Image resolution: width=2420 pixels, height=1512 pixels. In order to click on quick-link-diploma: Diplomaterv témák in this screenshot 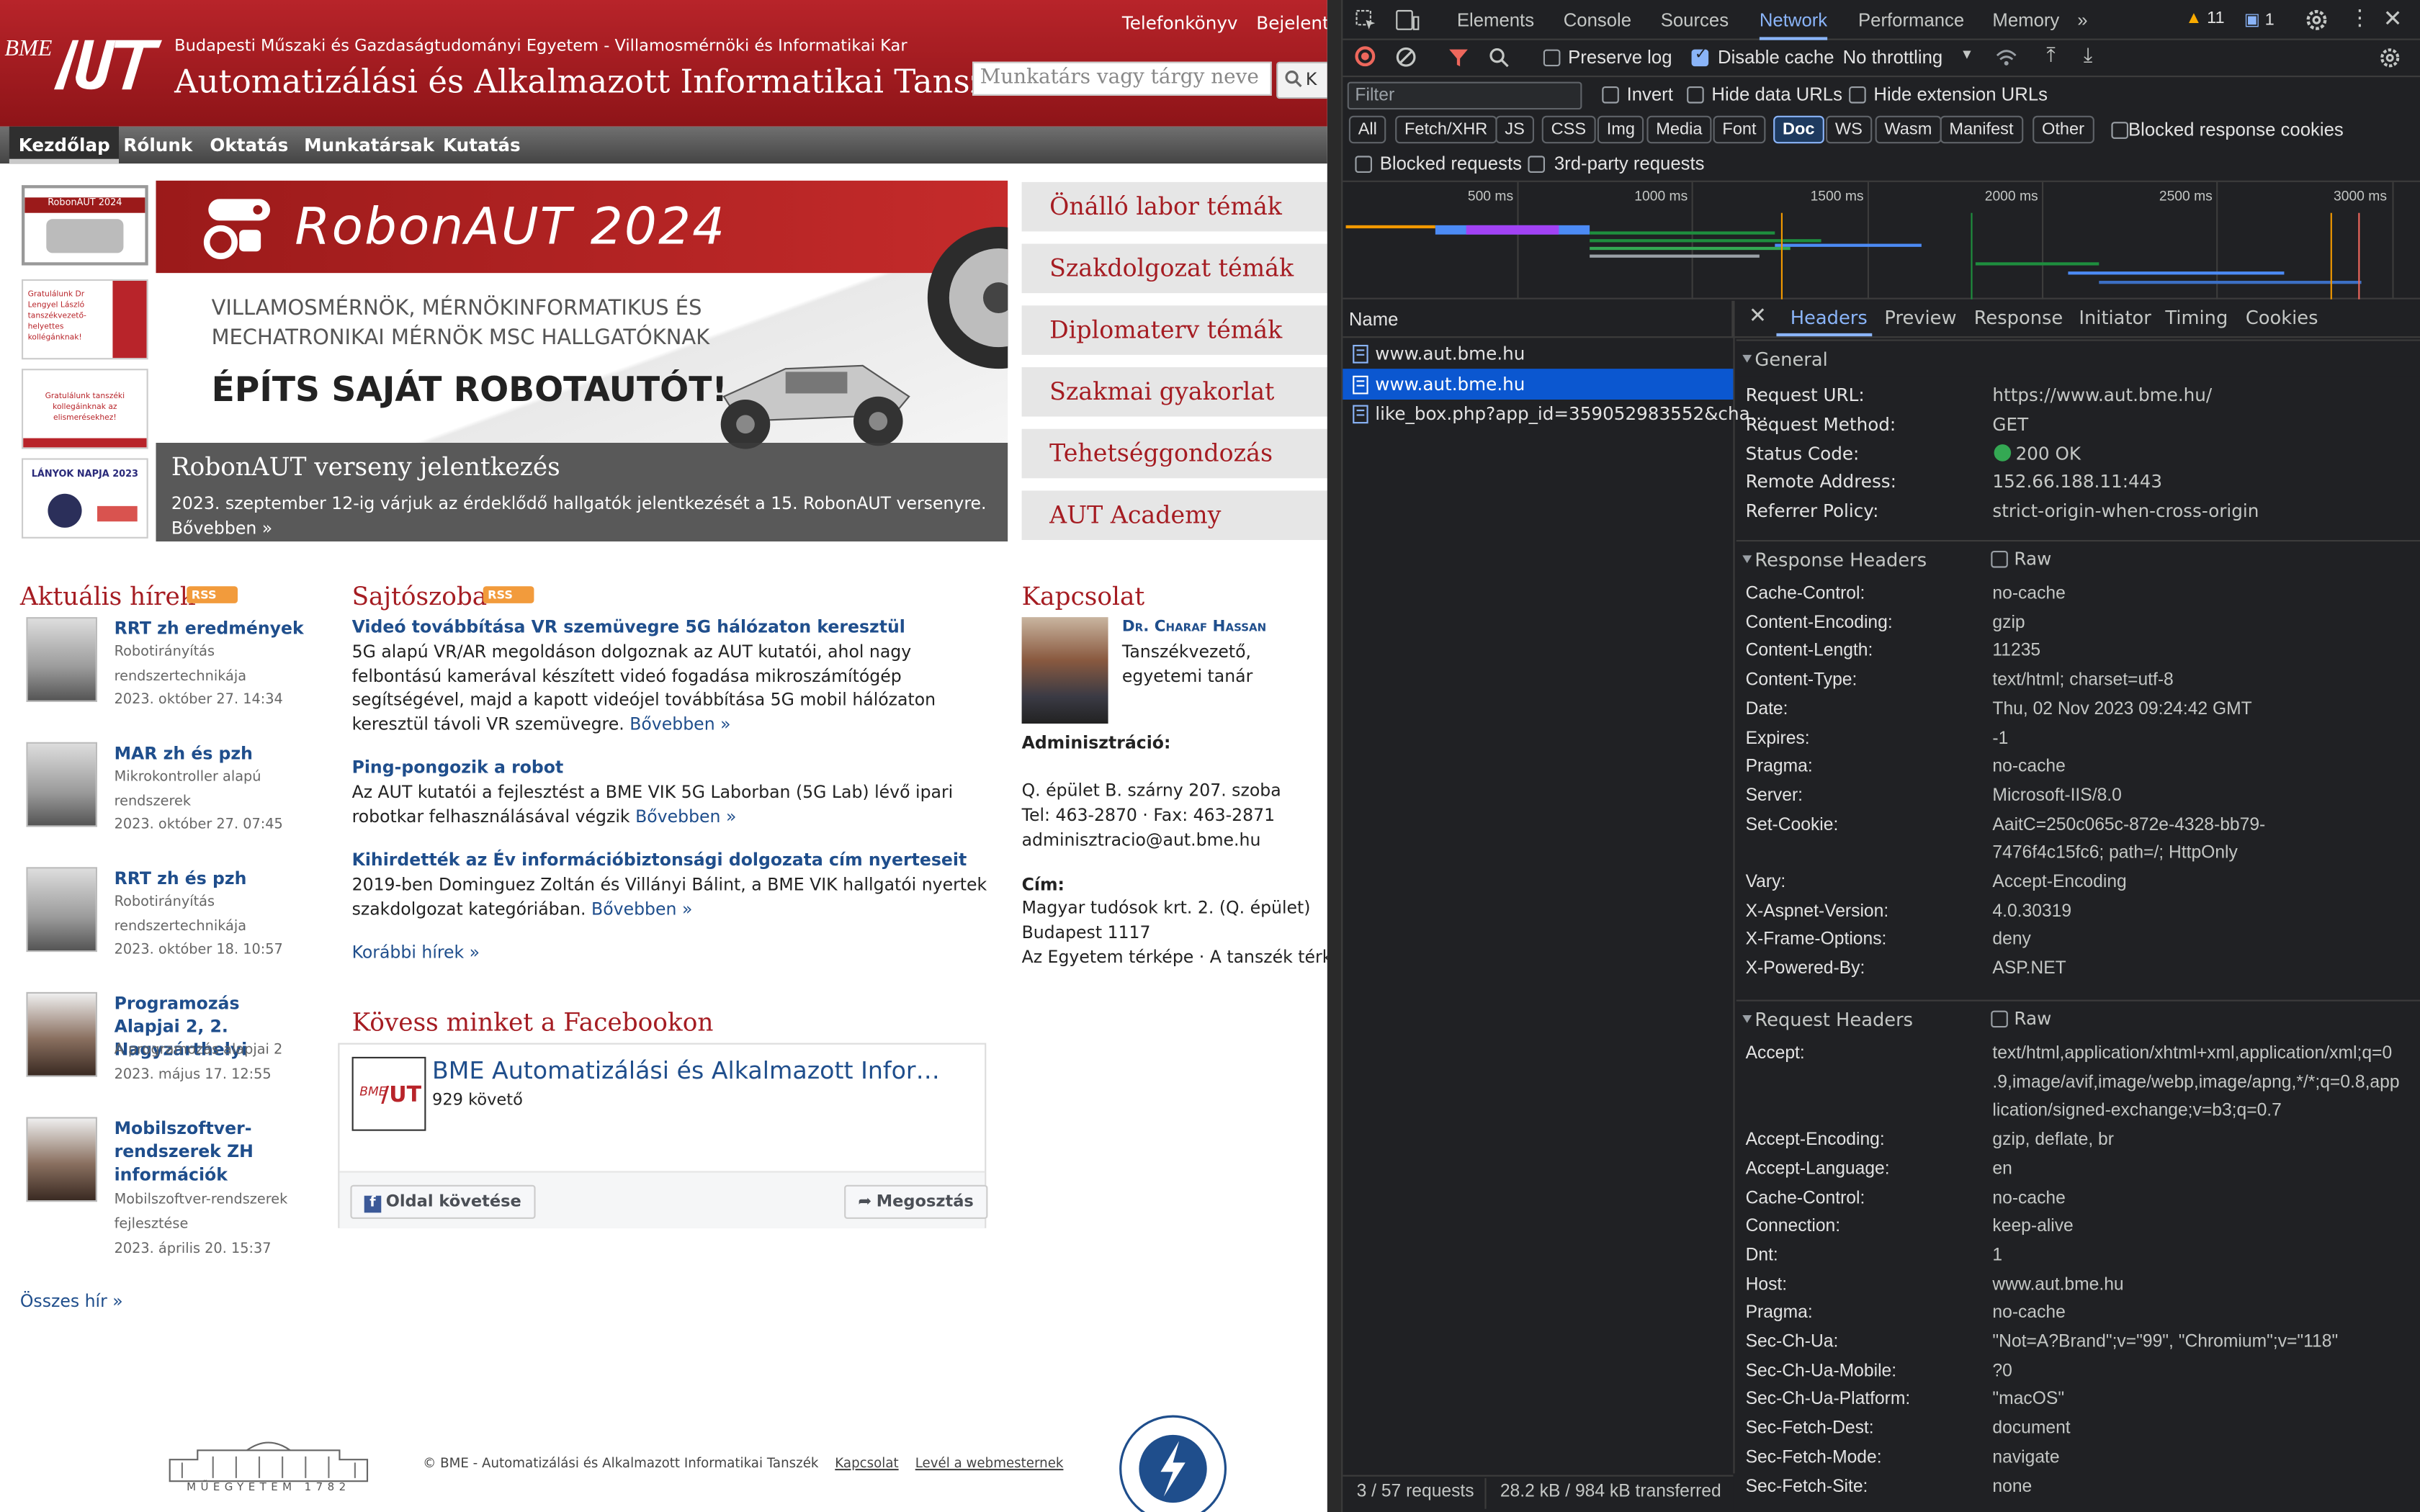, I will do `click(1174, 330)`.